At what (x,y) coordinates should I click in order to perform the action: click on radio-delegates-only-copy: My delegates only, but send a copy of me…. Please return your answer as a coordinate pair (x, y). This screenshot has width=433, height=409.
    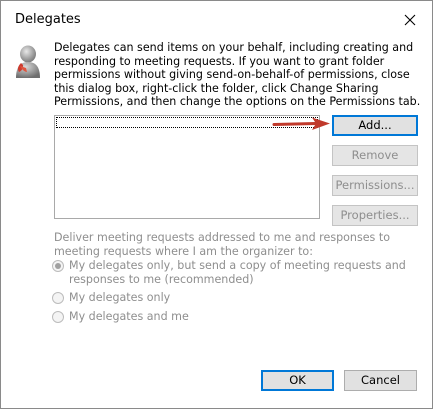
    Looking at the image, I should click on (237, 273).